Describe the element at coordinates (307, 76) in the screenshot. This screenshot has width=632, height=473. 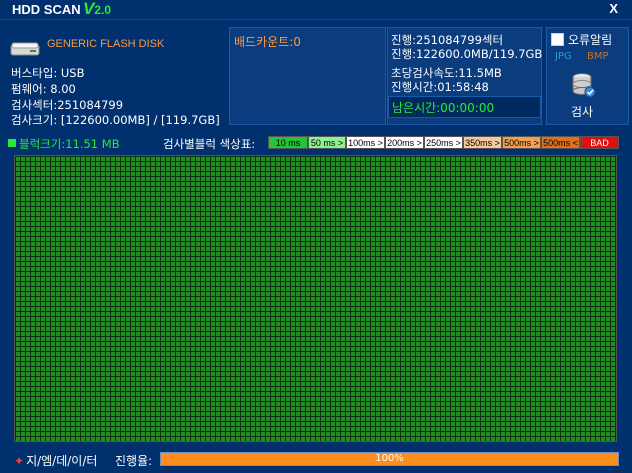
I see `bad-count-panel: 배드카운트:0` at that location.